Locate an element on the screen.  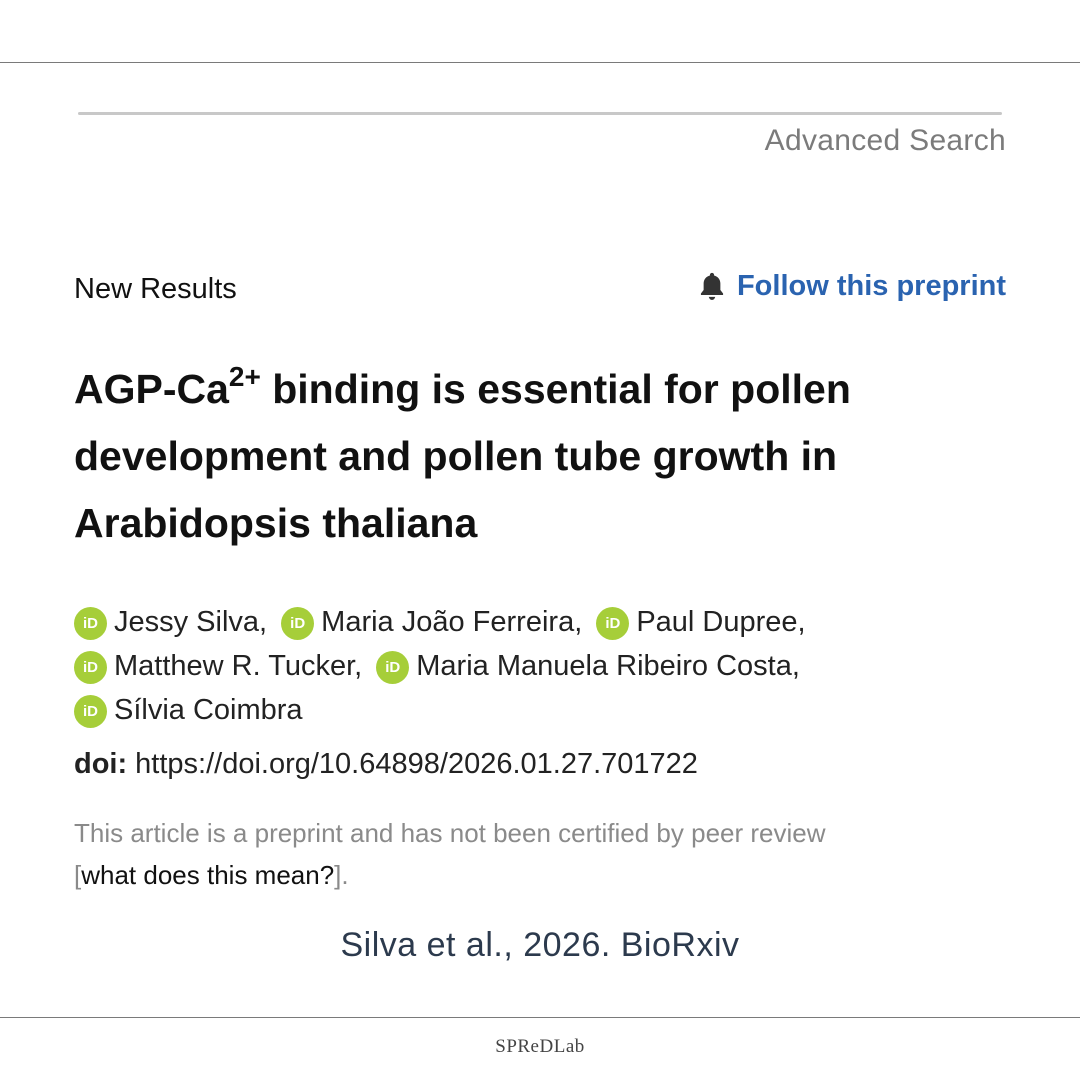
author-name: Paul Dupree, is located at coordinates (720, 622).